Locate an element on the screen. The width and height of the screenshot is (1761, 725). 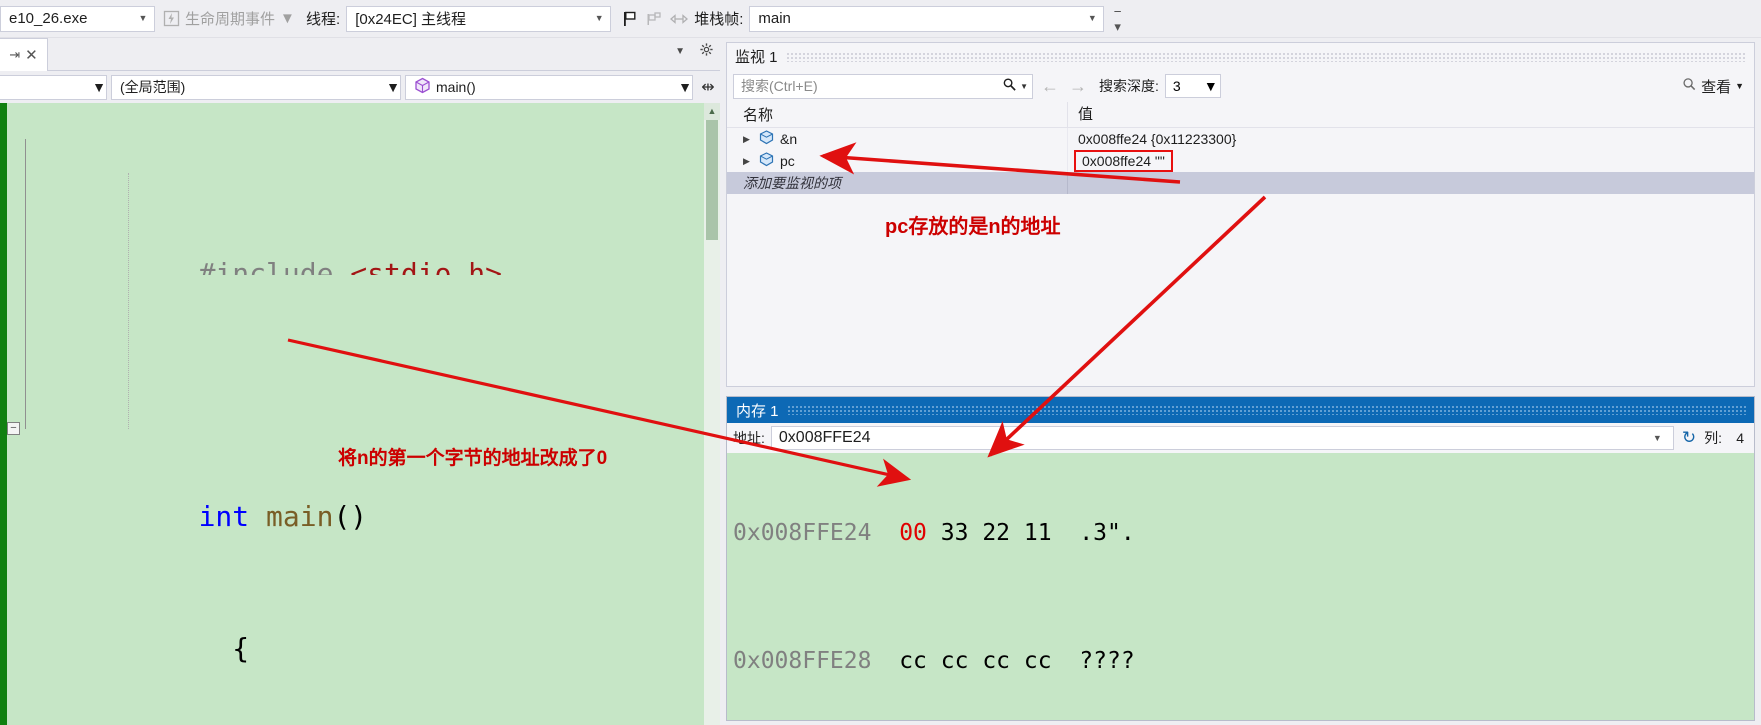
watch-toolbar: 搜索(Ctrl+E) ▼ ← → 搜索深度: 3 ▼ 查看 ▼ is located at coordinates (1240, 86).